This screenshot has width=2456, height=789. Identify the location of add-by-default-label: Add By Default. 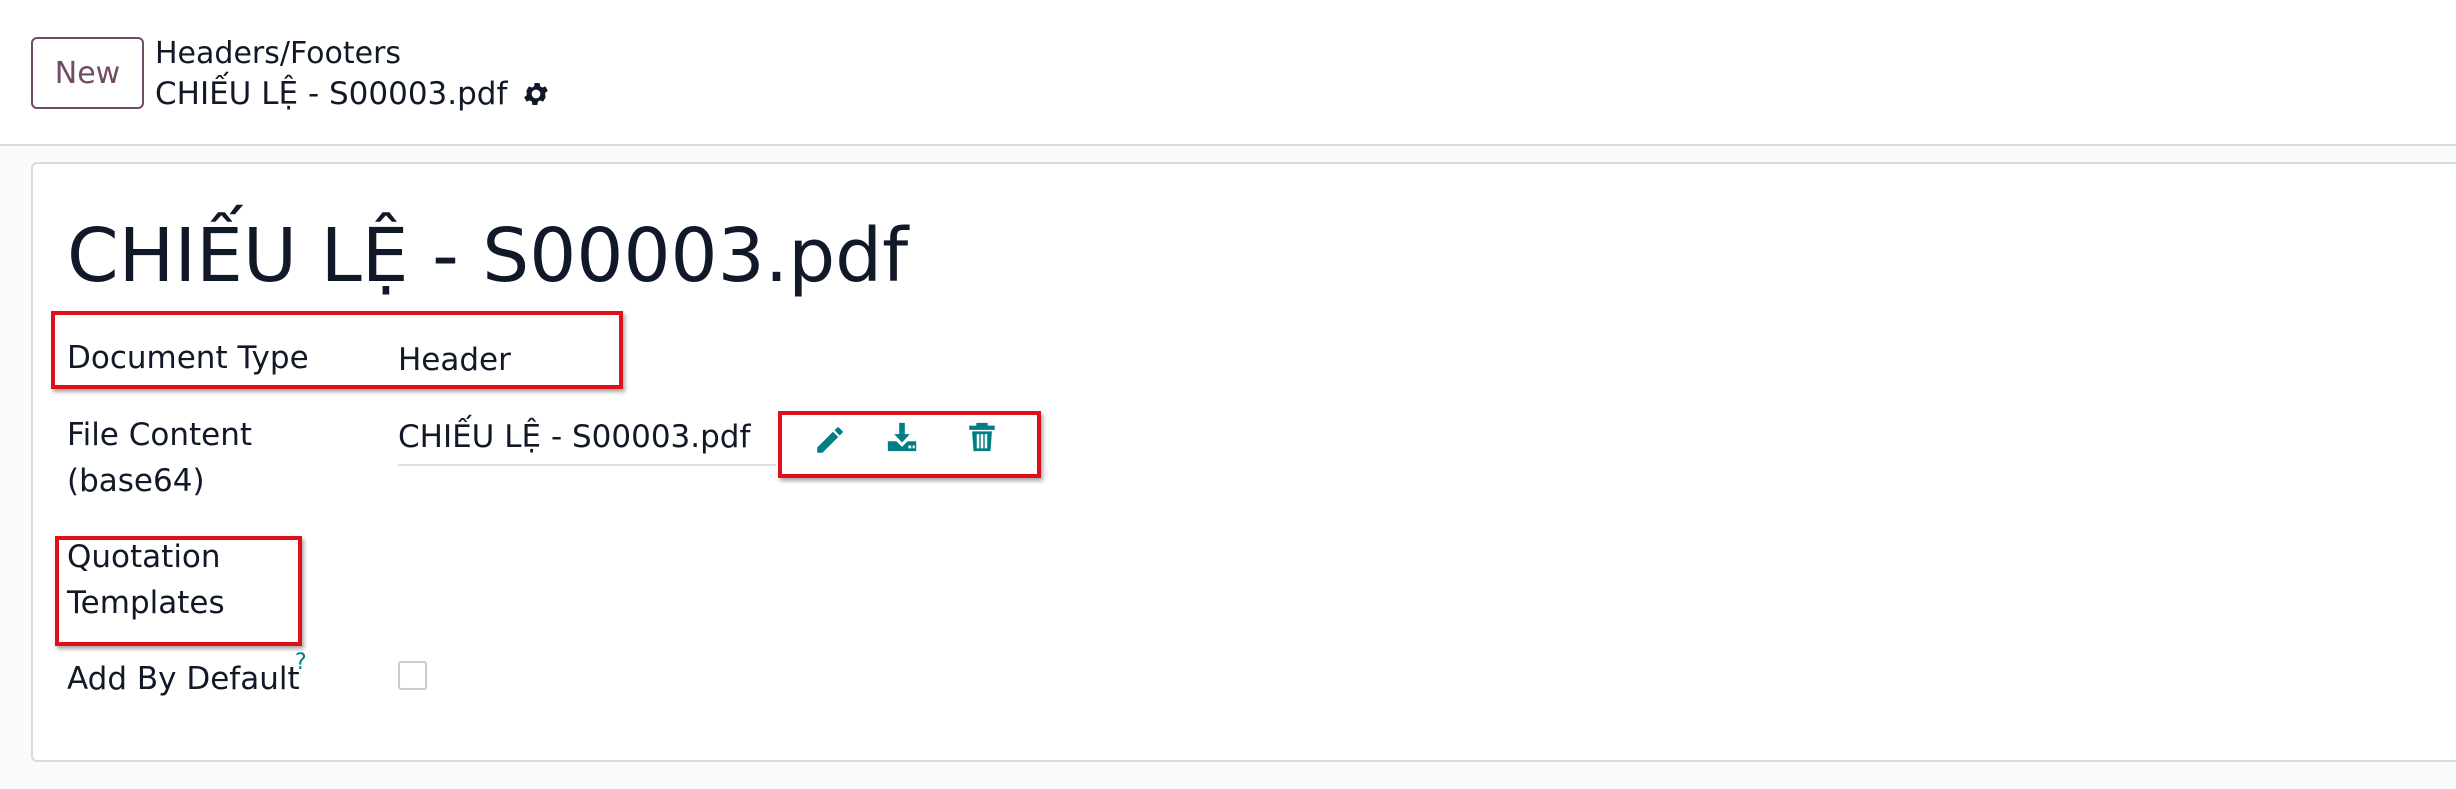
(183, 679).